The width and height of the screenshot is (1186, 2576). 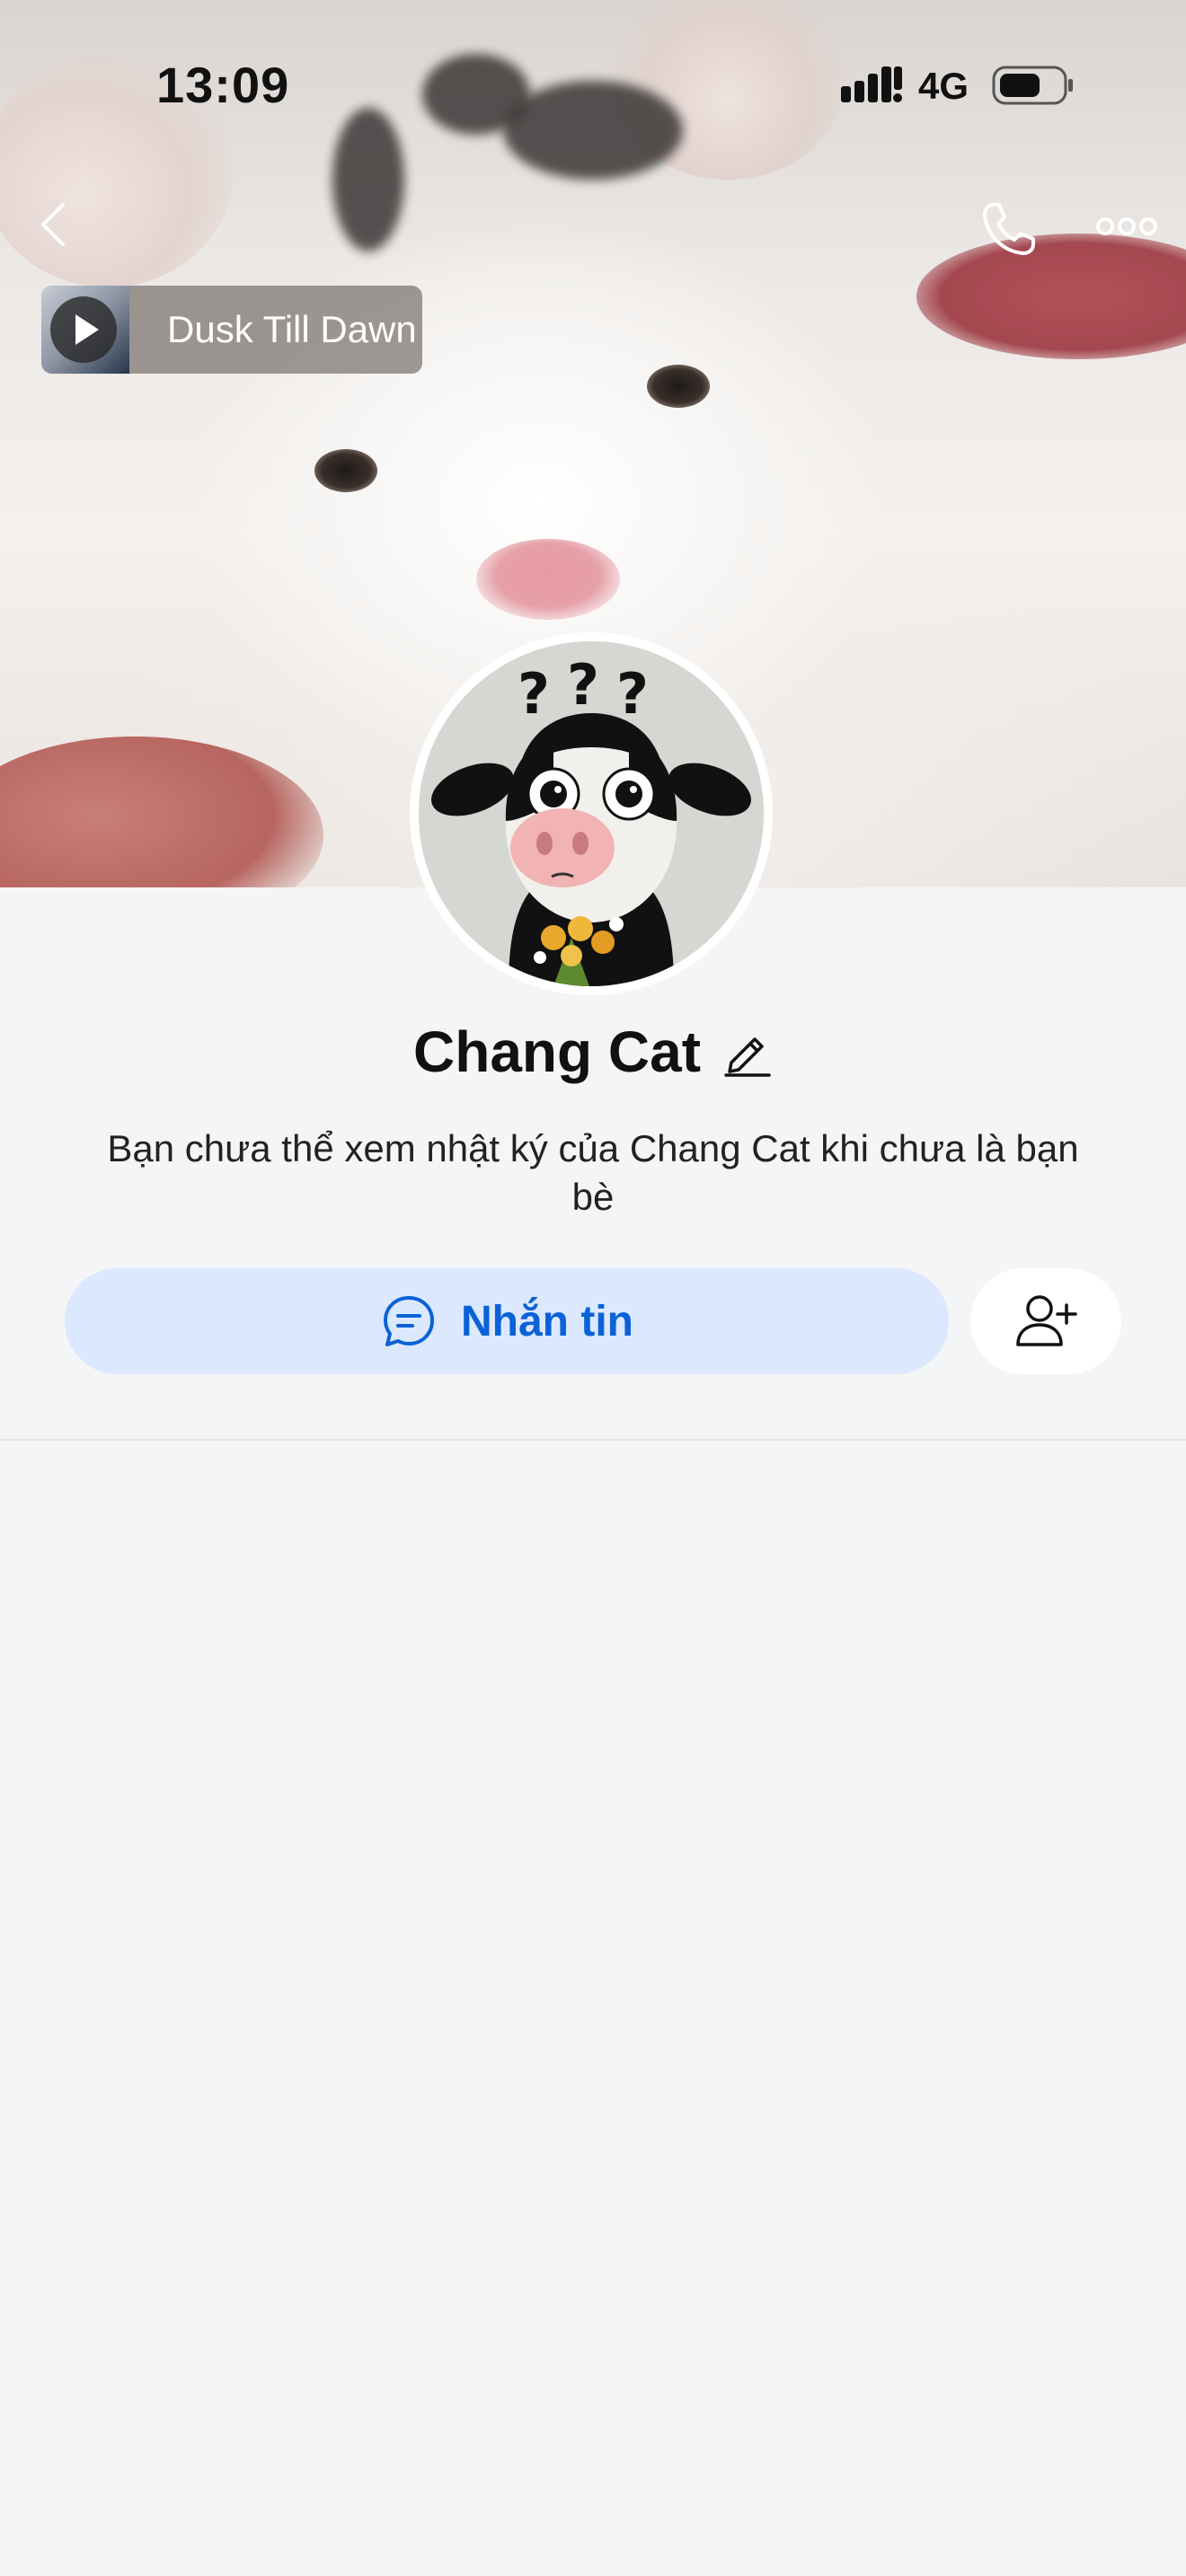 What do you see at coordinates (871, 84) in the screenshot?
I see `signal-icon` at bounding box center [871, 84].